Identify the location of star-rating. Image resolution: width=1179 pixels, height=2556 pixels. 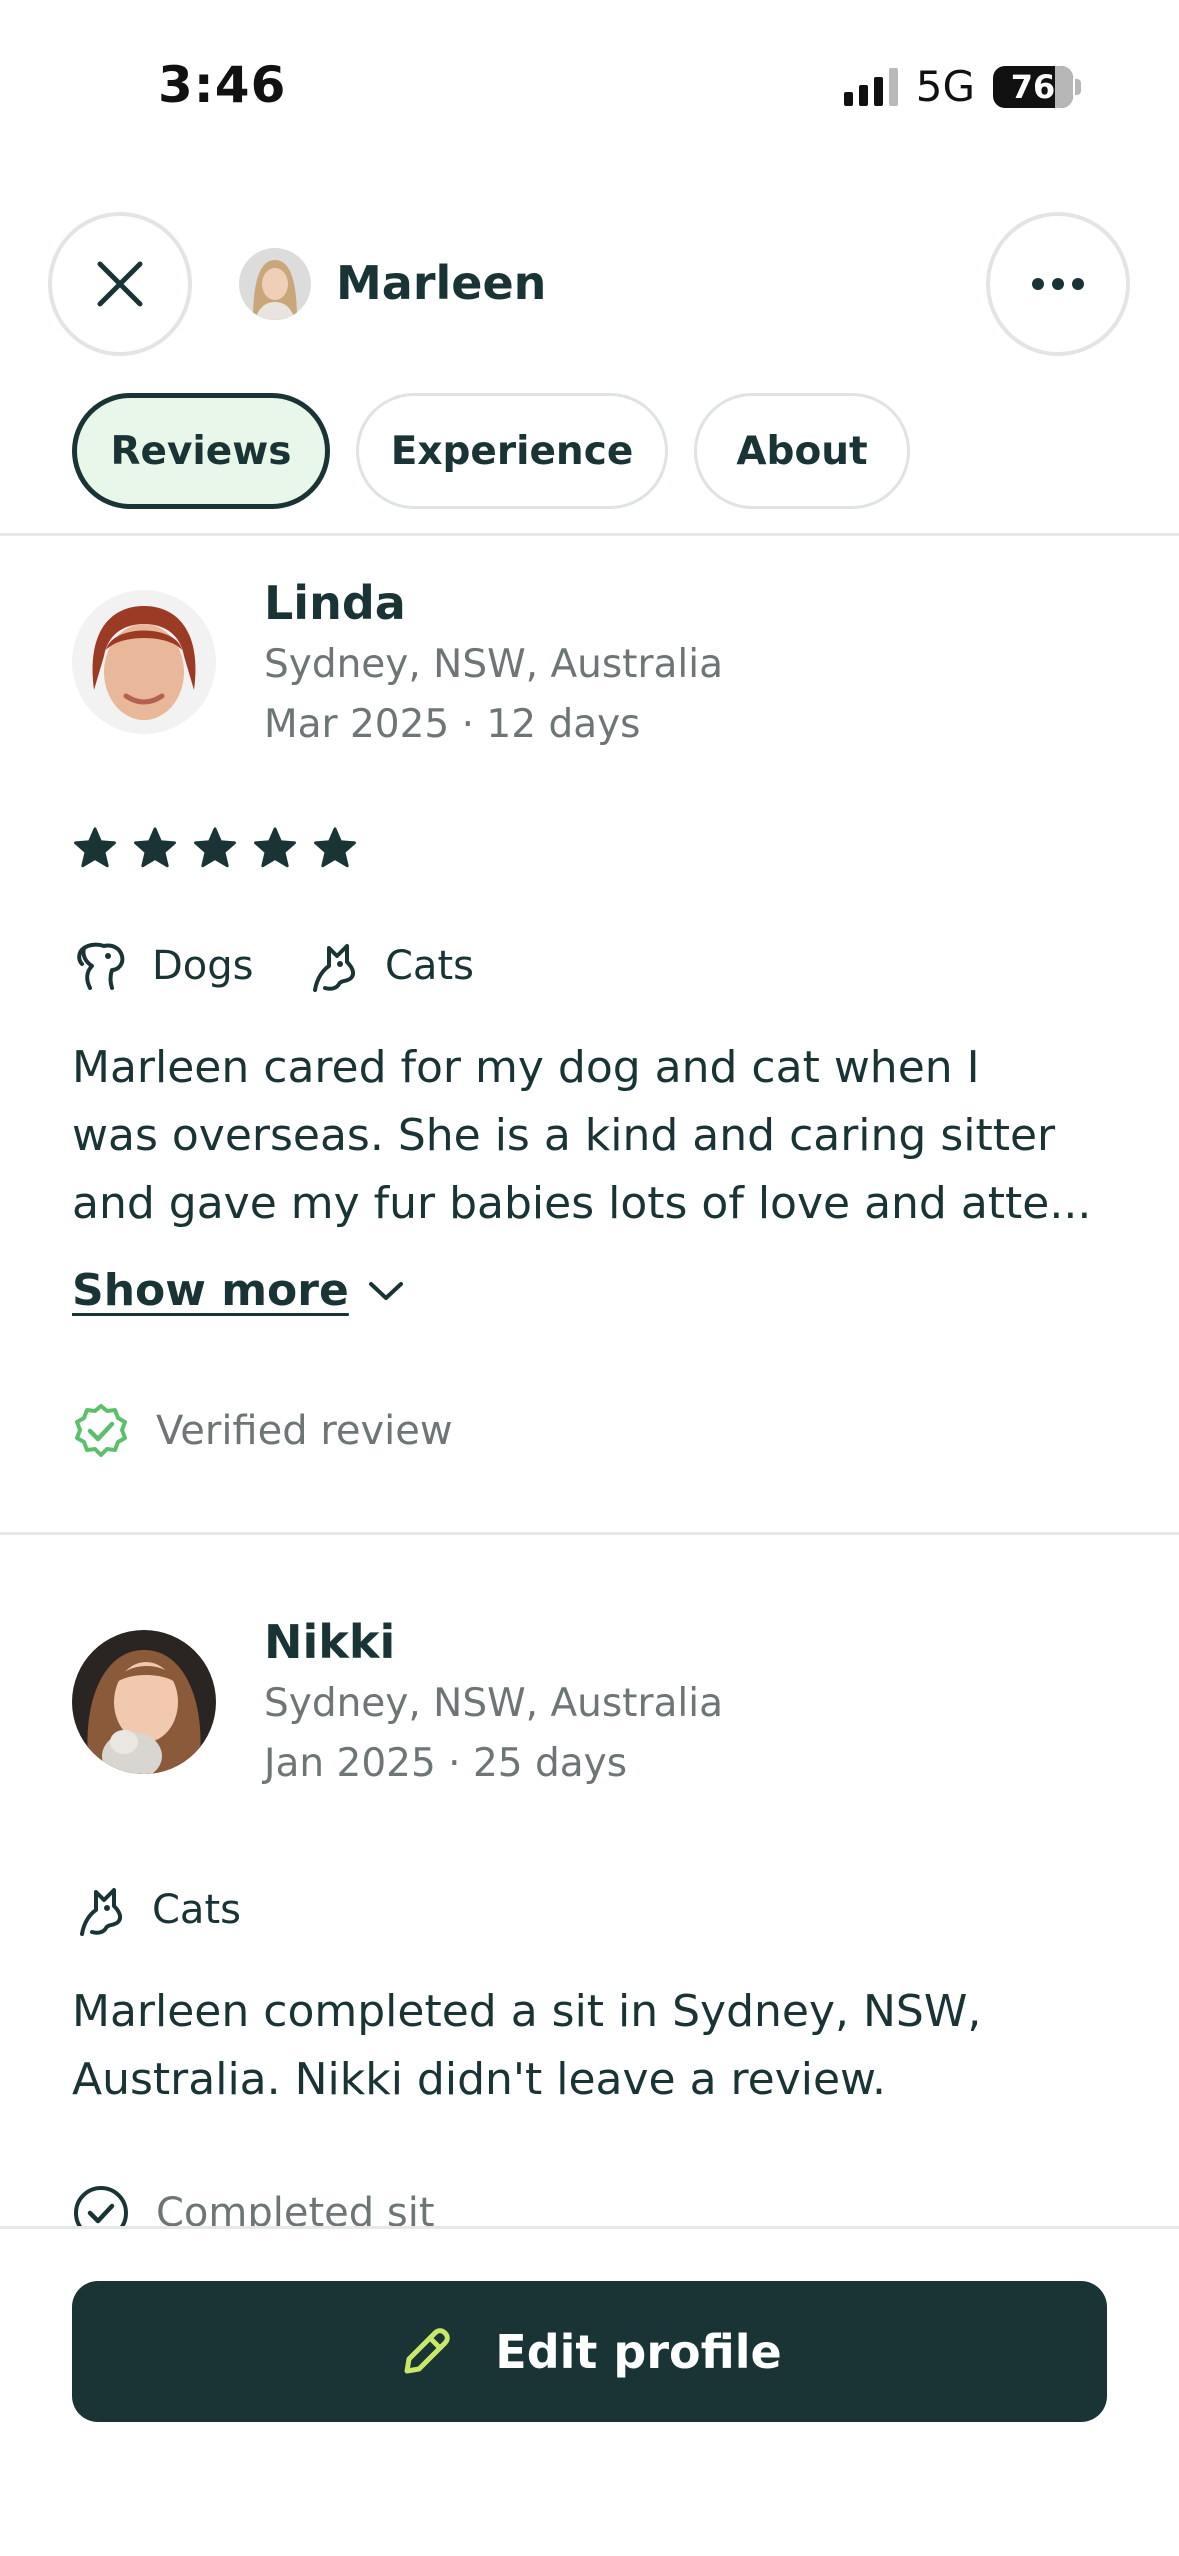
(215, 848).